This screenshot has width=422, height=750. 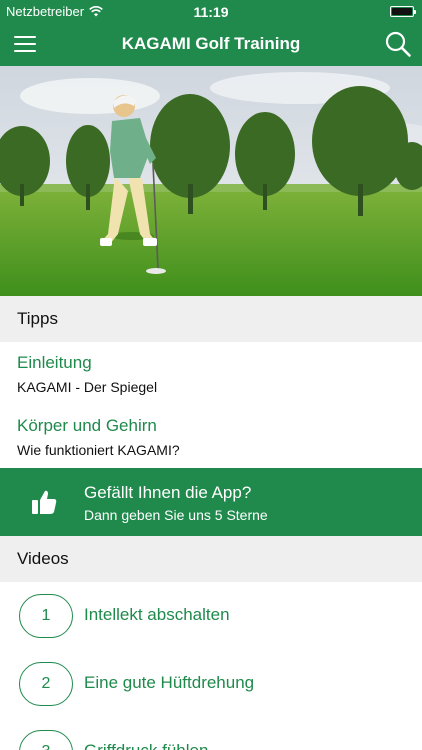 What do you see at coordinates (176, 515) in the screenshot?
I see `rate-subtitle: Dann geben Sie uns 5 Sterne` at bounding box center [176, 515].